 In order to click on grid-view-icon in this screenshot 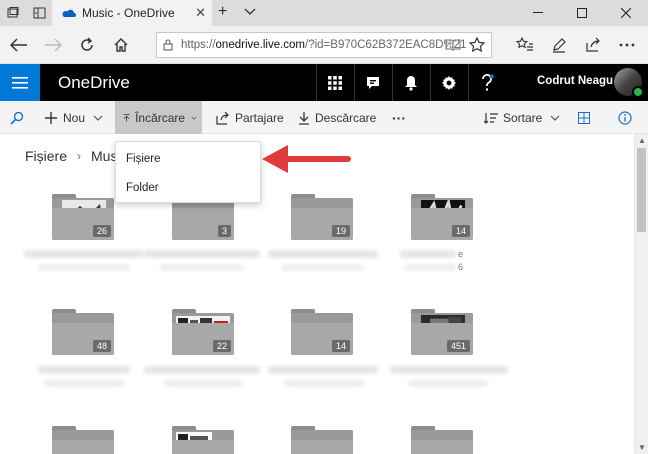, I will do `click(584, 117)`.